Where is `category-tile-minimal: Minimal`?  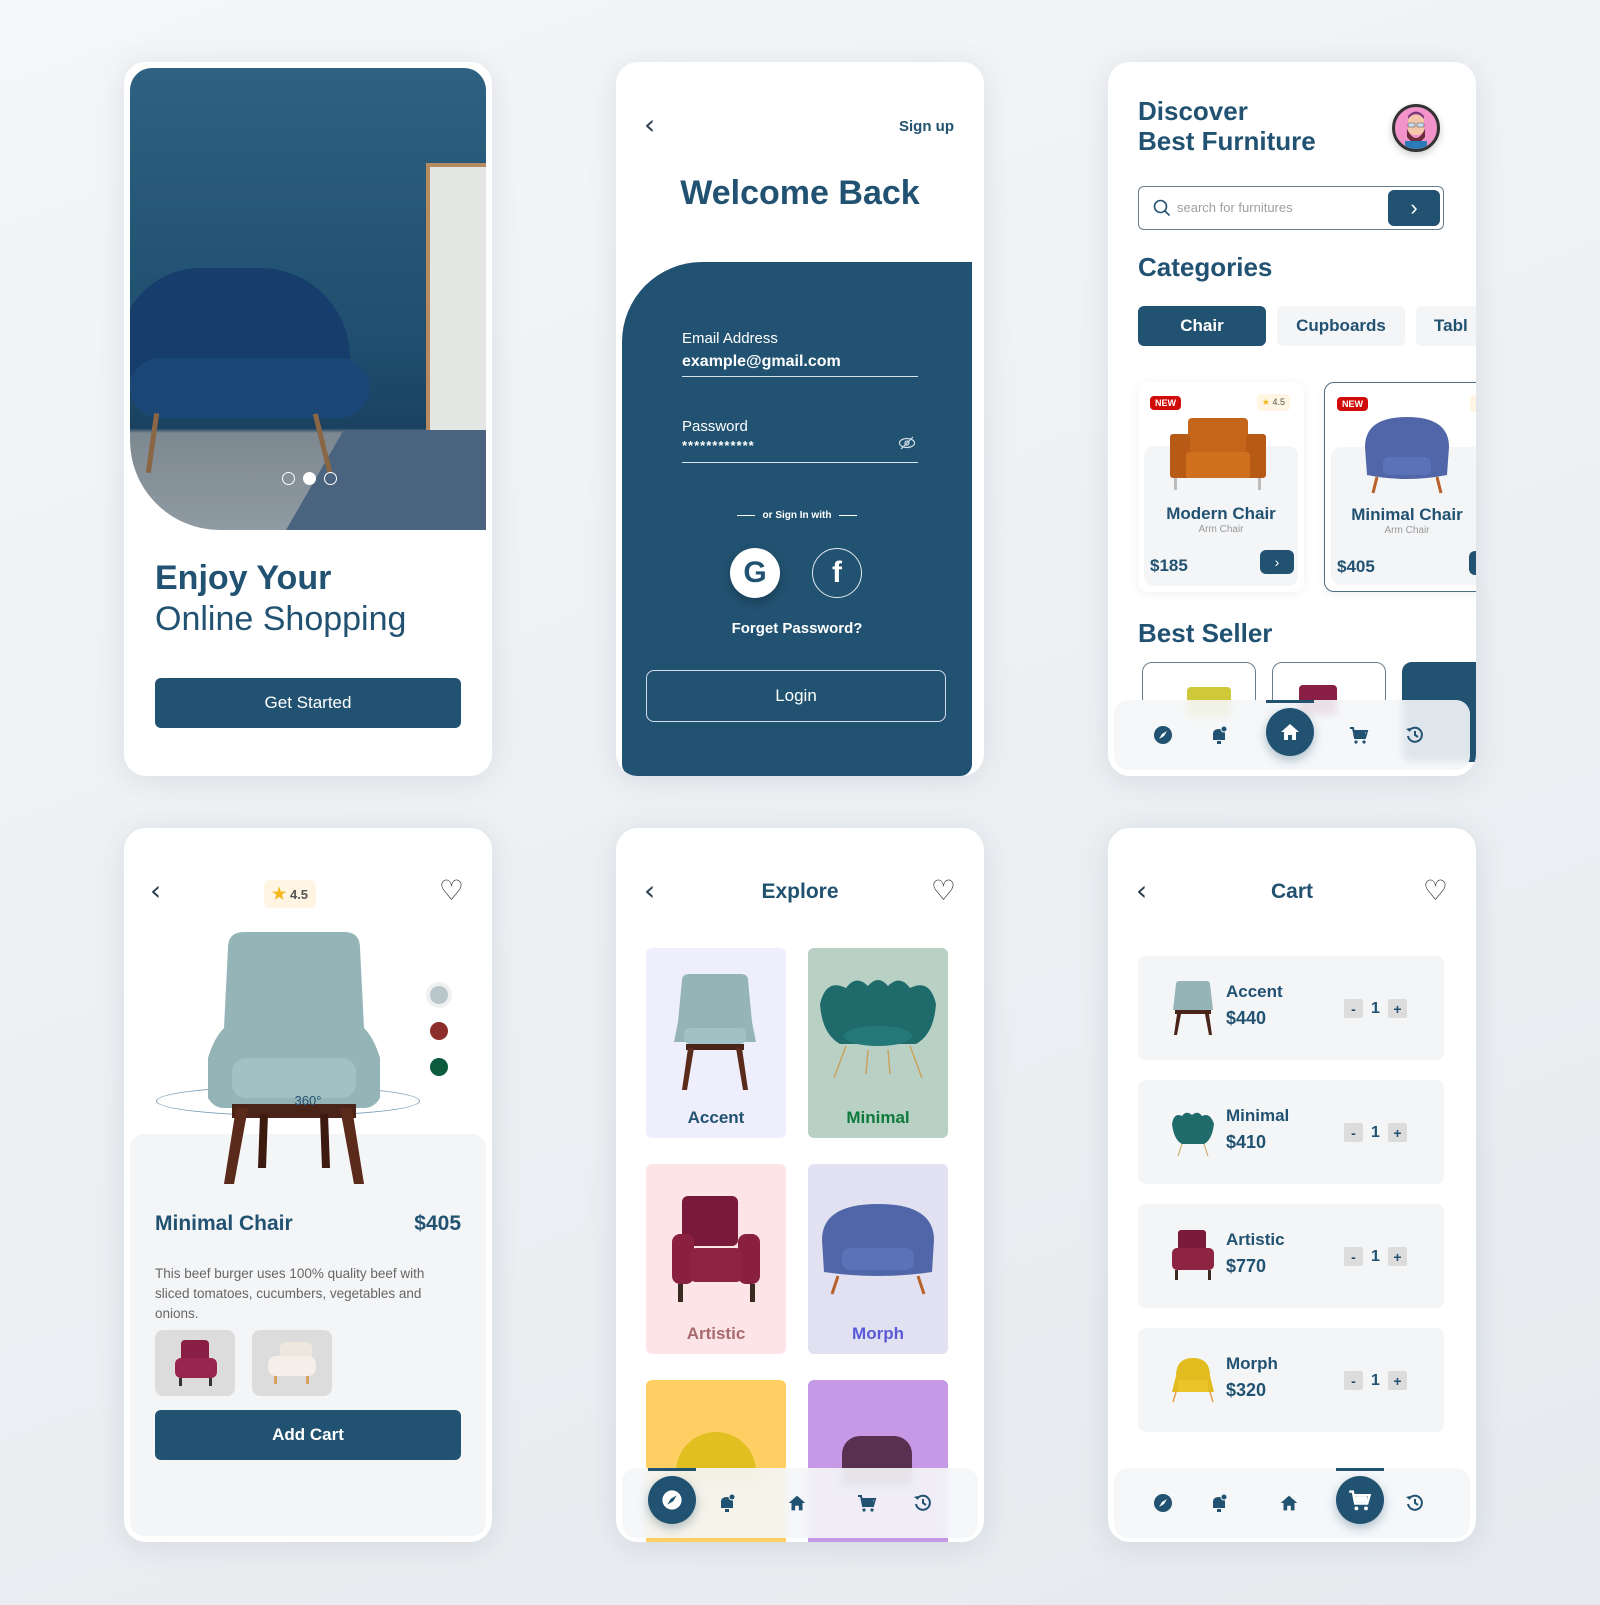 category-tile-minimal: Minimal is located at coordinates (878, 1043).